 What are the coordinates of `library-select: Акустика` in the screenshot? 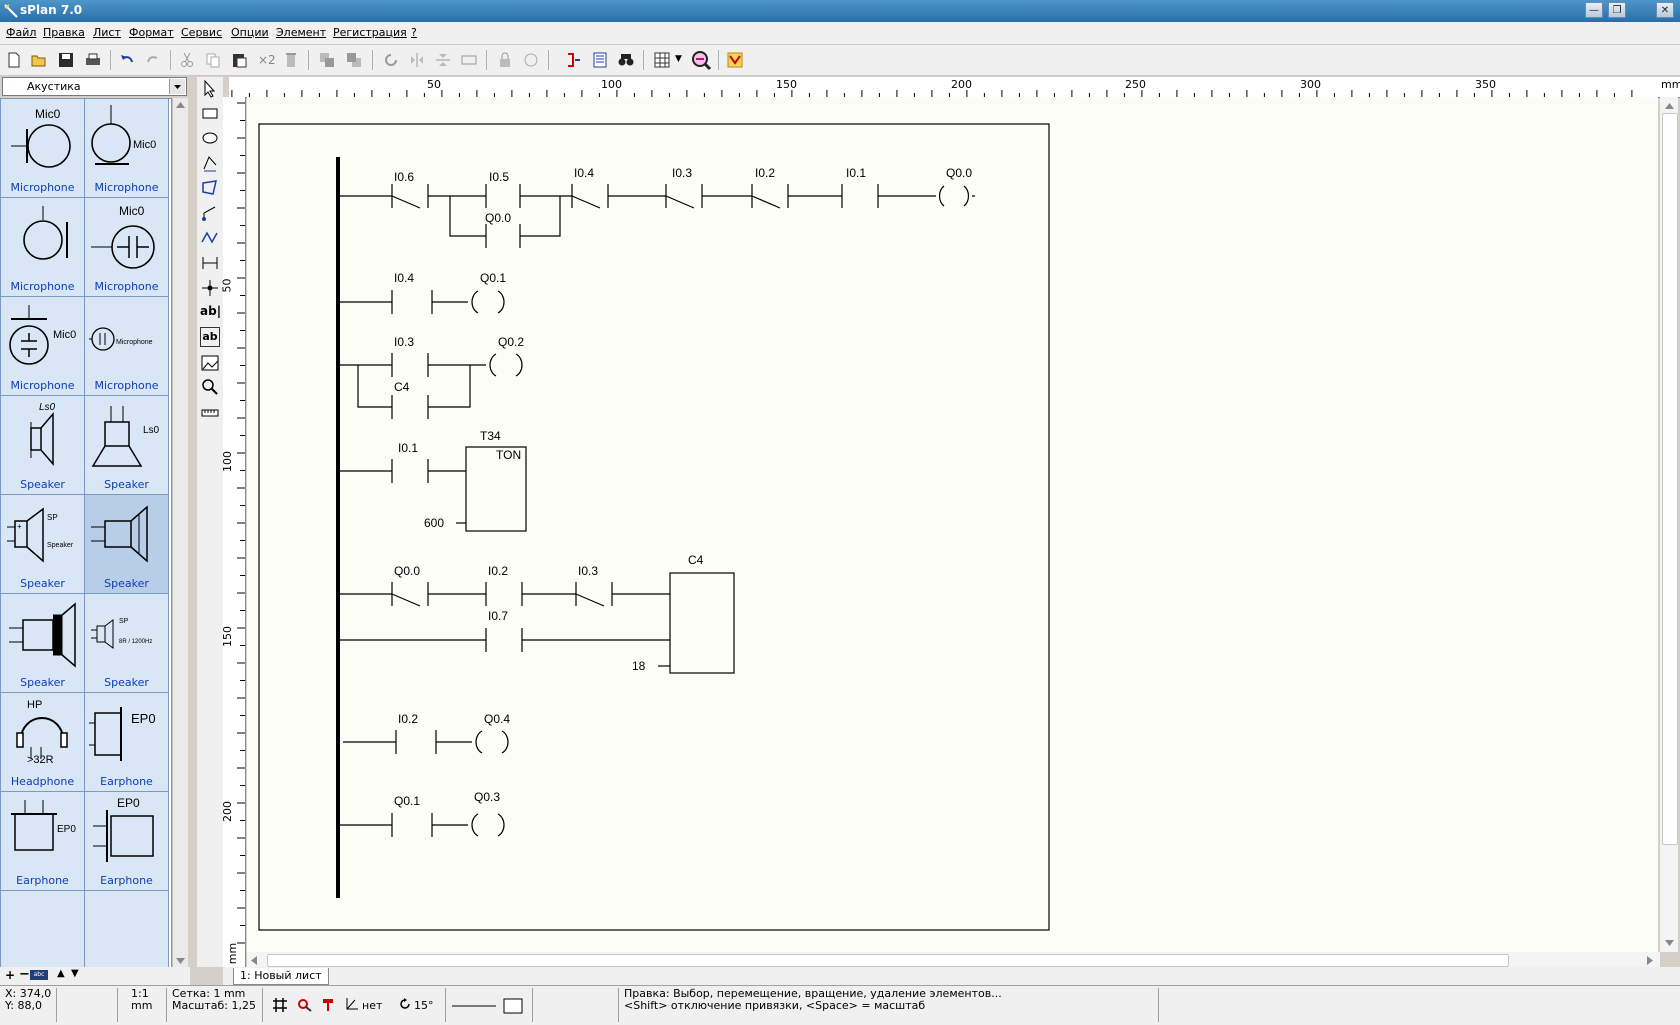 It's located at (94, 86).